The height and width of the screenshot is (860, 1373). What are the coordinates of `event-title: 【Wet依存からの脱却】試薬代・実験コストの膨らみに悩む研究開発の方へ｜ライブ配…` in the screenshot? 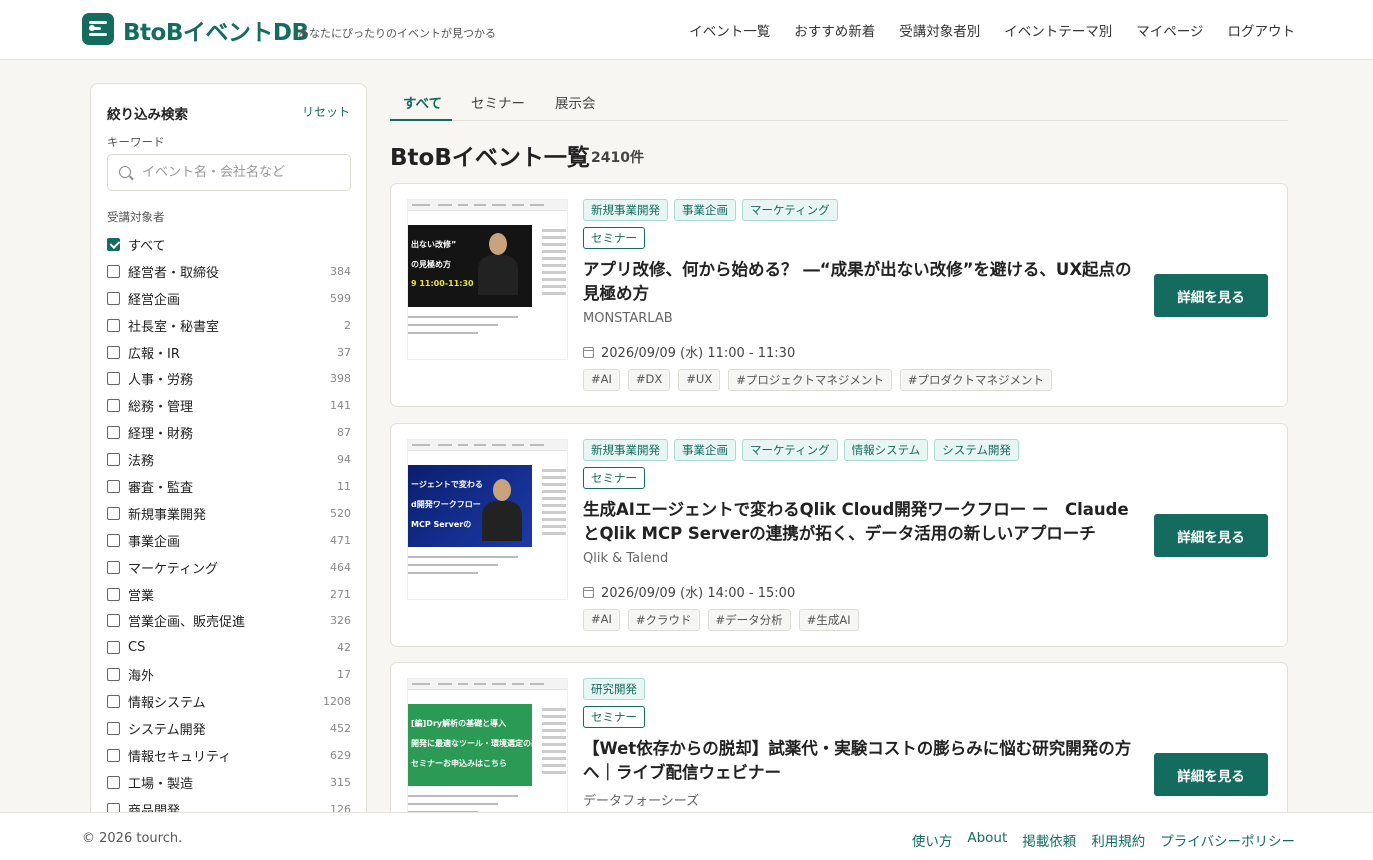 It's located at (863, 761).